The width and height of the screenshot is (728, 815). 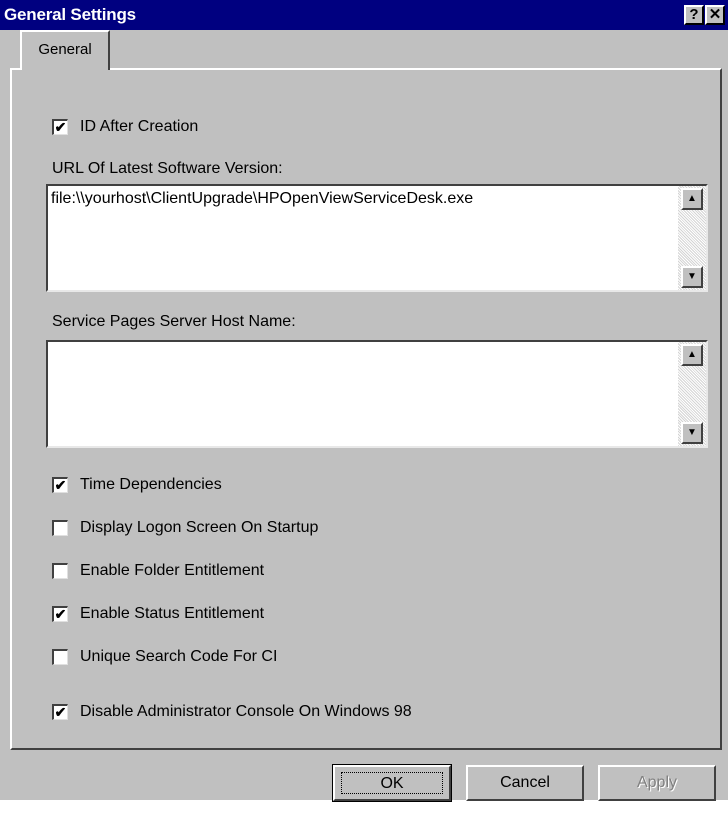 I want to click on id-after-creation-checkbox: ✔, so click(x=60, y=127).